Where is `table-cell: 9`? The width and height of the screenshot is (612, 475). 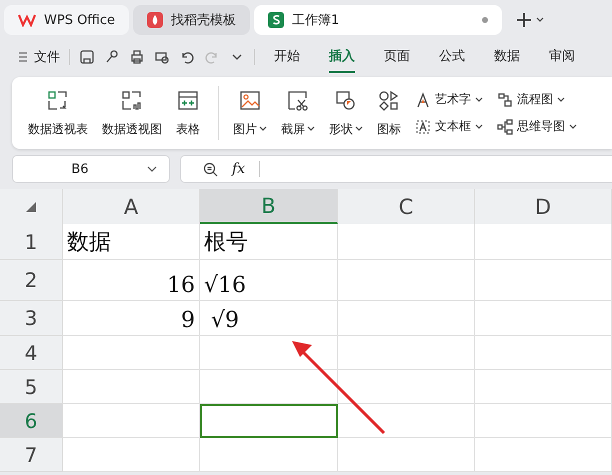
table-cell: 9 is located at coordinates (131, 318).